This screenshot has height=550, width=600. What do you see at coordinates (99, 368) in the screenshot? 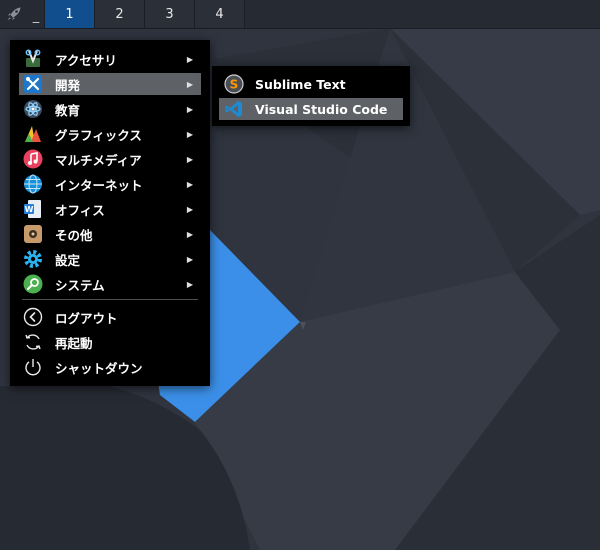
I see `menu-item-label: シャットダウン` at bounding box center [99, 368].